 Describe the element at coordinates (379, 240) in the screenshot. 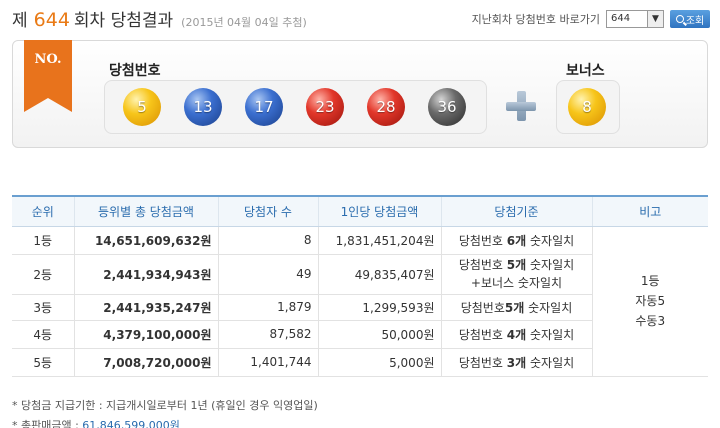

I see `prize-per-winner-cell: 1,831,451,204원` at that location.